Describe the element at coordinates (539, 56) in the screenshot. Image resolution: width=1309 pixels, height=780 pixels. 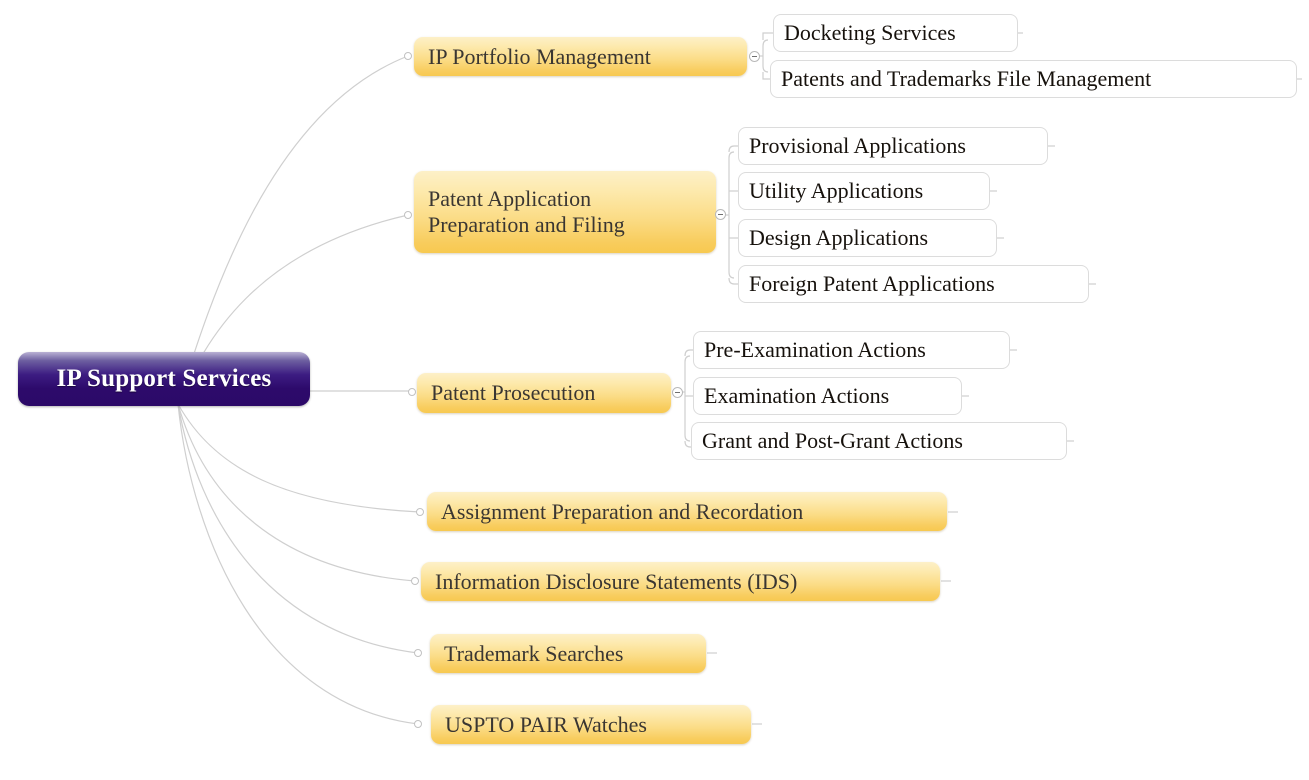
I see `branch-node-label: IP Portfolio Management` at that location.